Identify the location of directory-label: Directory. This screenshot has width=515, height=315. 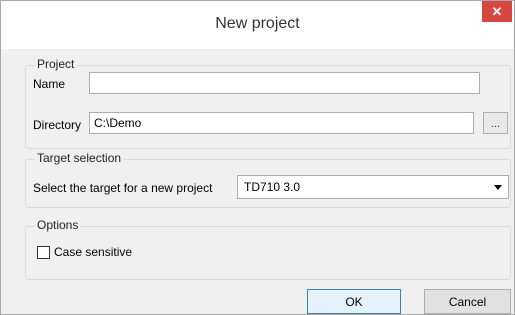
(57, 125).